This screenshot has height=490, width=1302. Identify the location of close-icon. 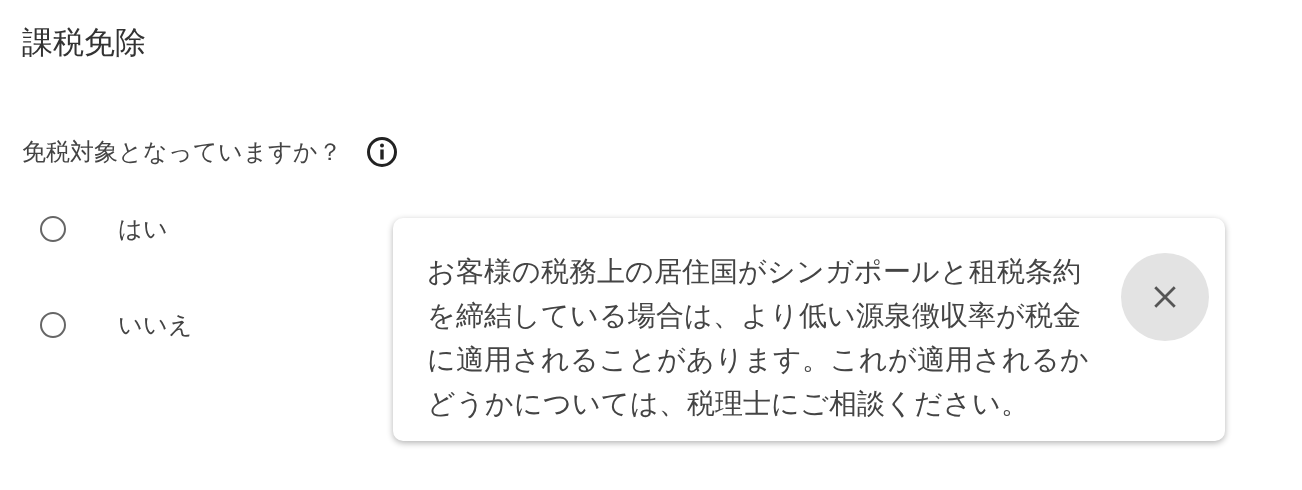
(1165, 297).